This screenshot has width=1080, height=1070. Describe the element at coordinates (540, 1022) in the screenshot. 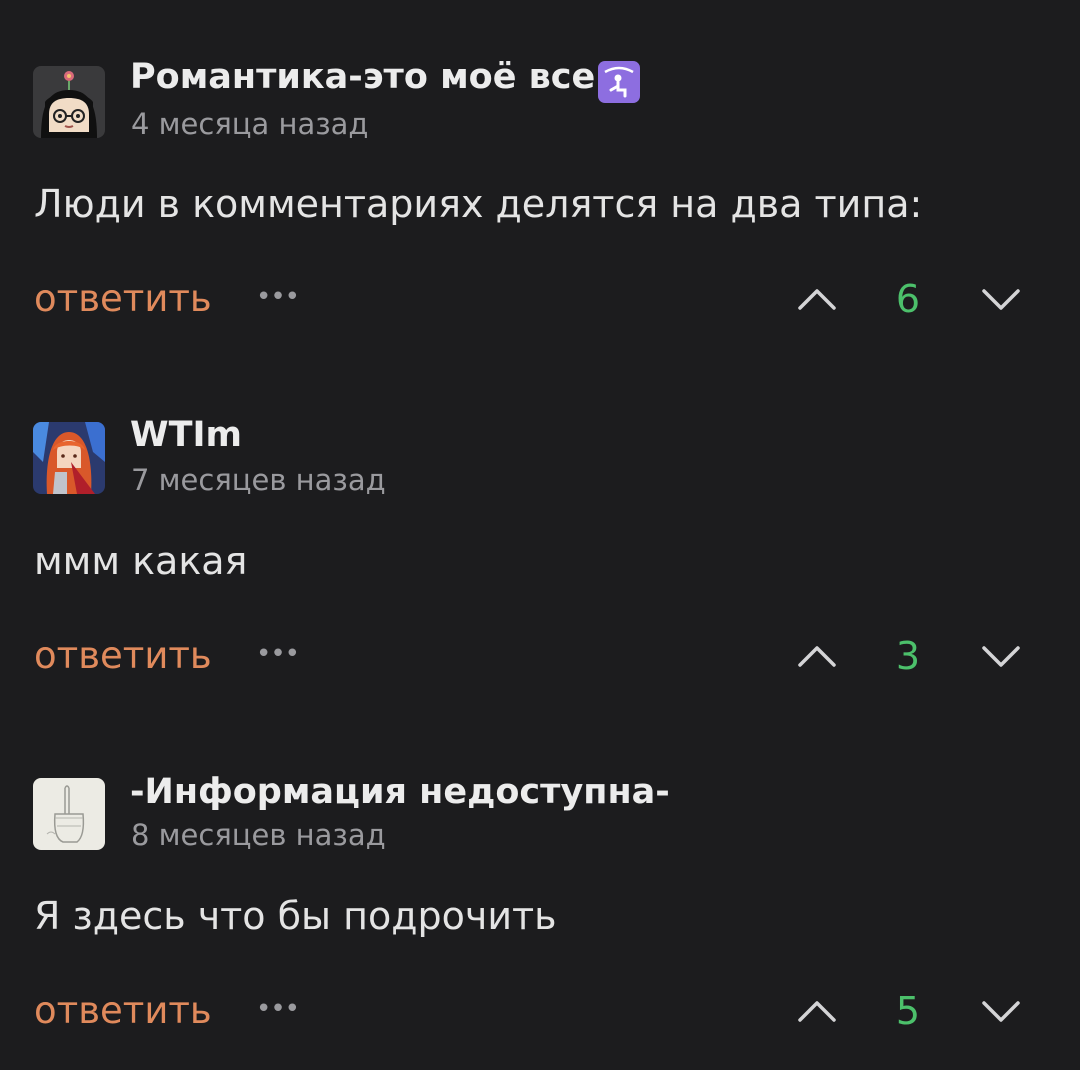

I see `comment-actions: ответить ••• 5` at that location.